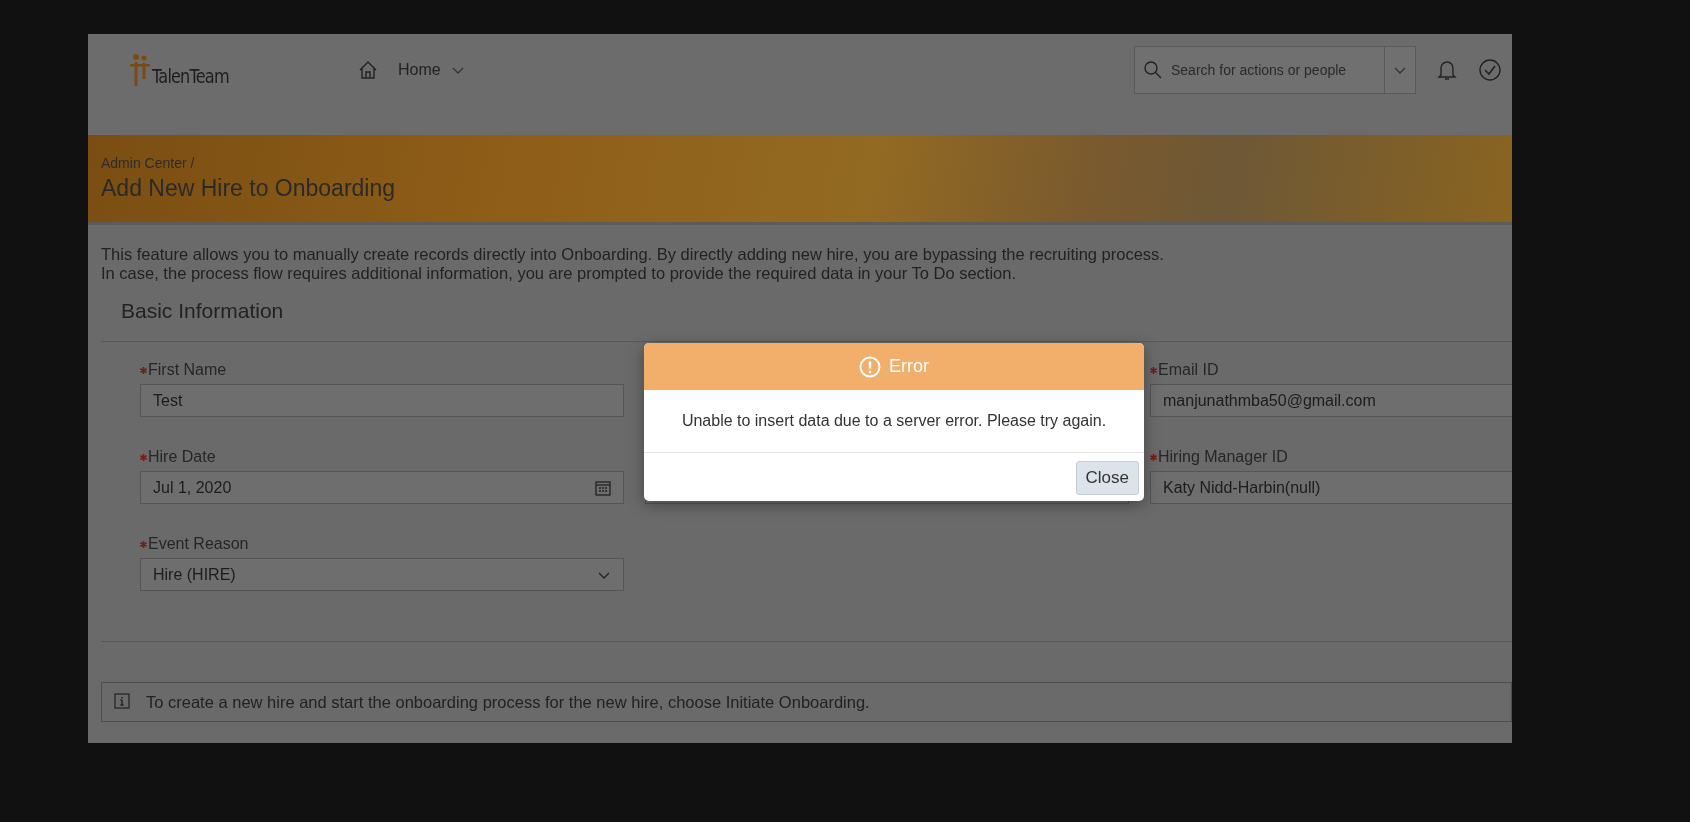 This screenshot has width=1690, height=822. What do you see at coordinates (870, 366) in the screenshot?
I see `alert-icon` at bounding box center [870, 366].